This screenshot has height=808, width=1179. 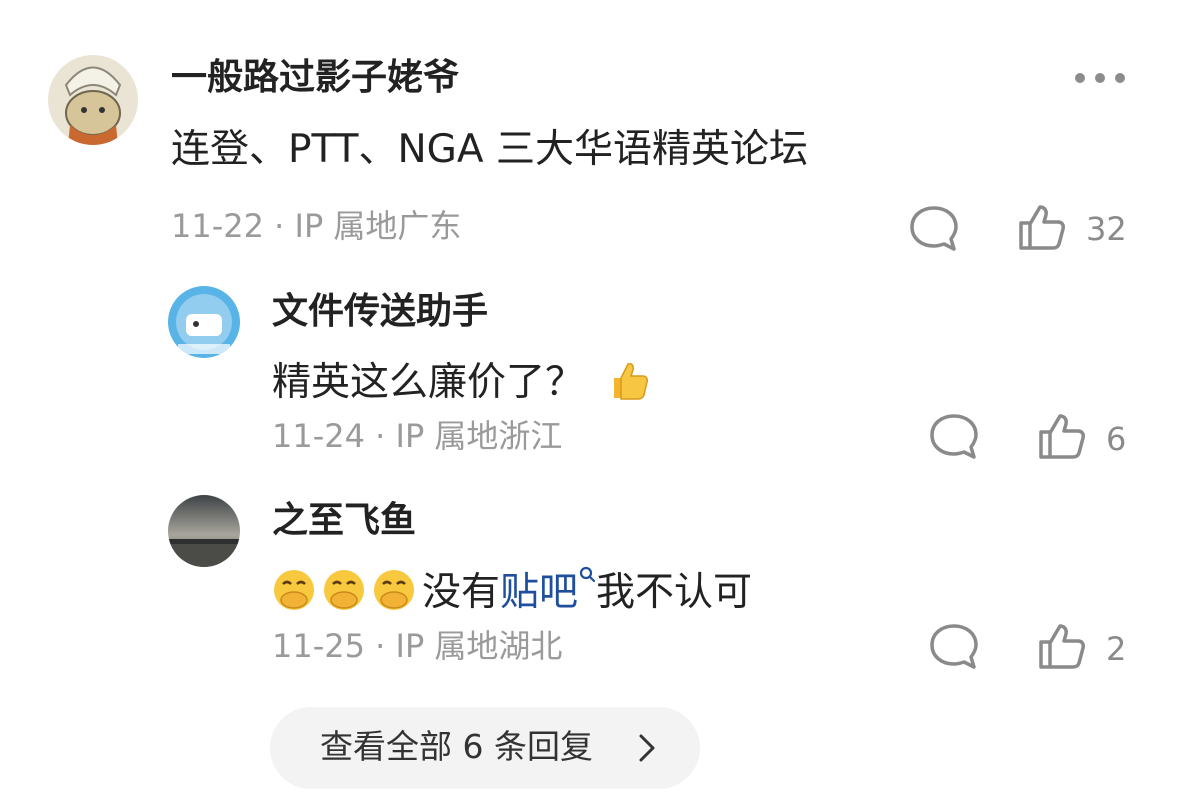 I want to click on like-count: 6, so click(x=1116, y=439).